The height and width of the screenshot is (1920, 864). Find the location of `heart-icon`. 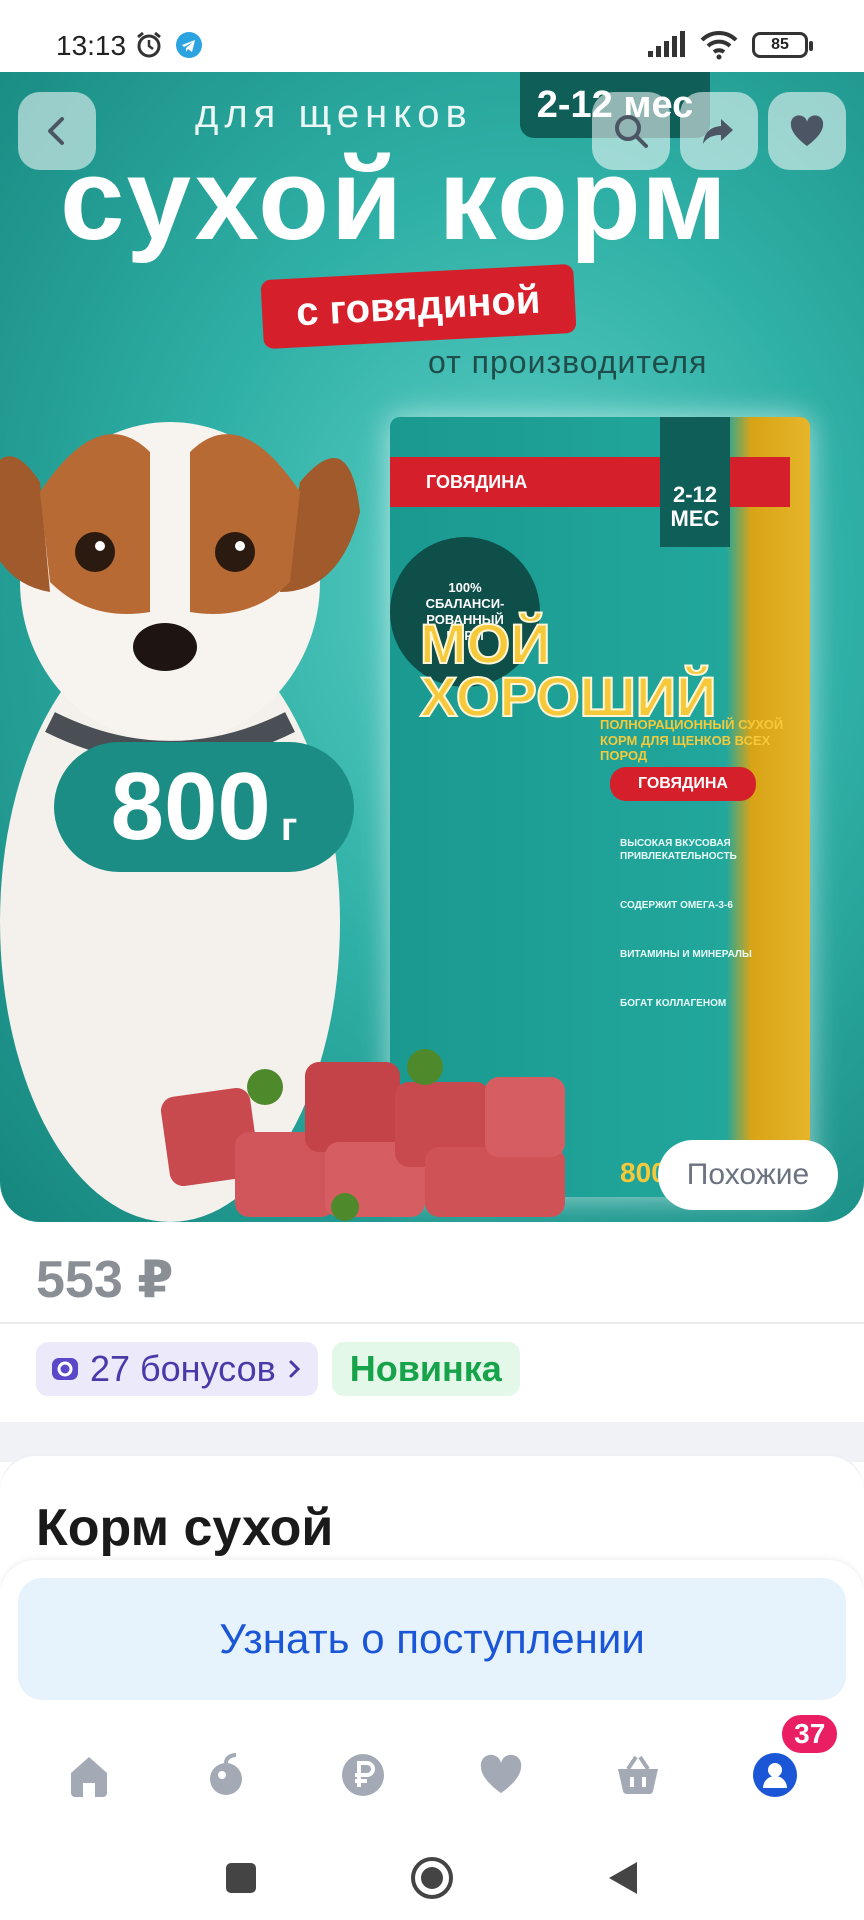

heart-icon is located at coordinates (807, 130).